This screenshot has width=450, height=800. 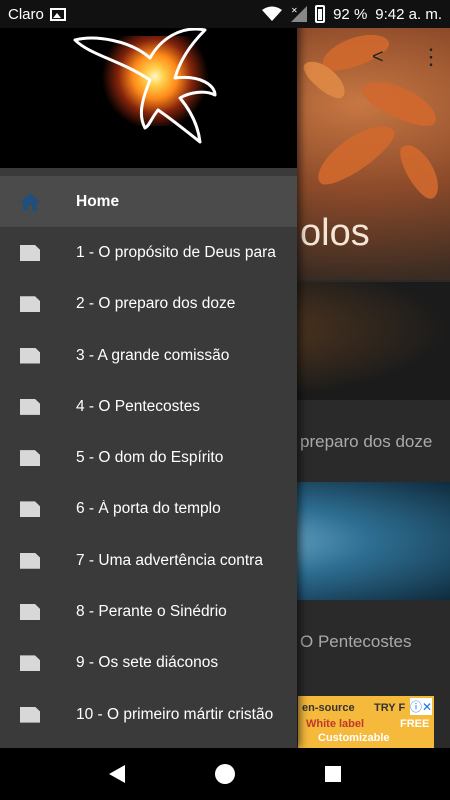 I want to click on drawer-item-1: 1 - O propósito de Deus para, so click(x=148, y=252).